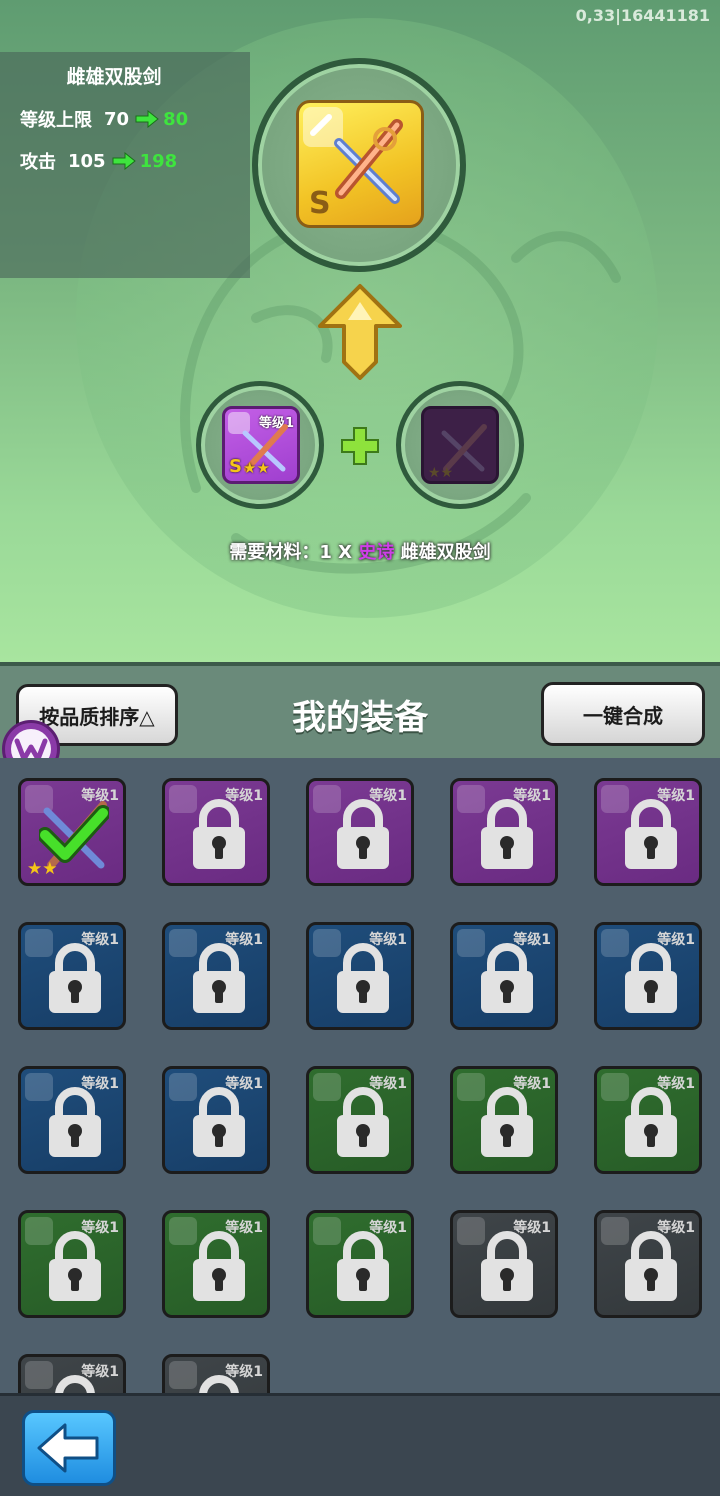 The image size is (720, 1496). I want to click on grade-letter: S, so click(320, 203).